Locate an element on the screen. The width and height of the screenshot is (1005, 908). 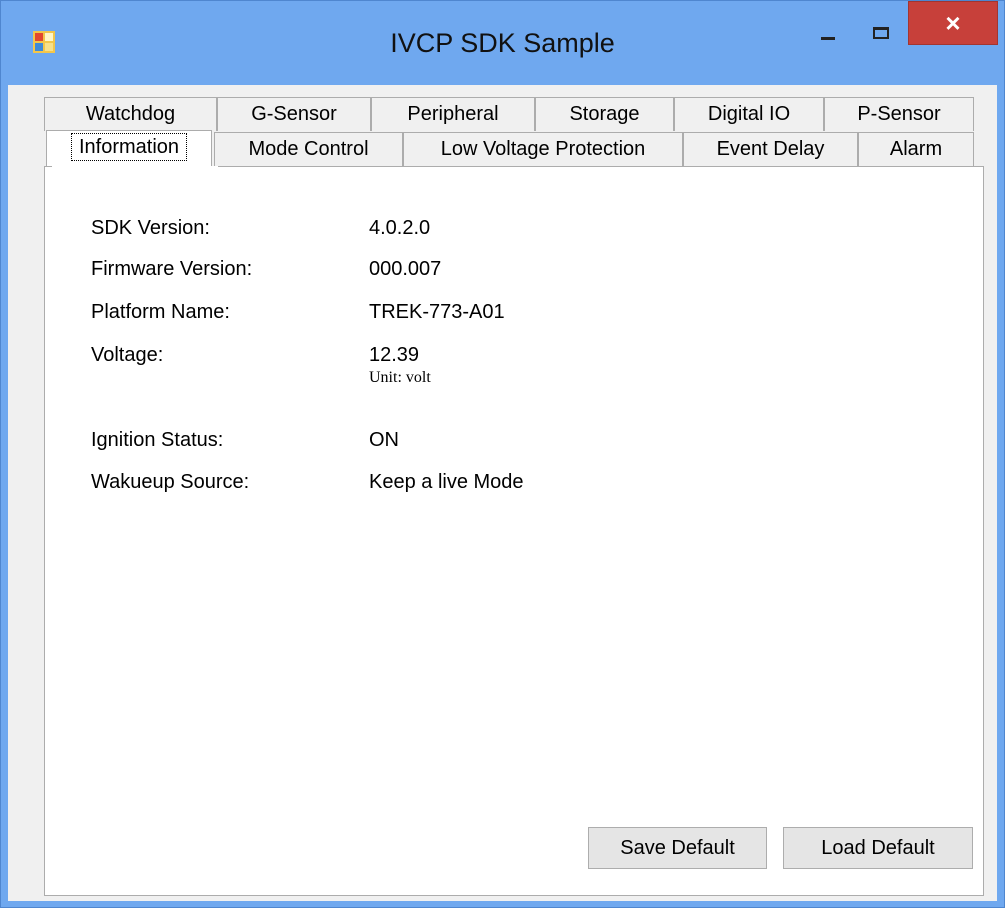
tab-peripheral: Peripheral is located at coordinates (453, 114).